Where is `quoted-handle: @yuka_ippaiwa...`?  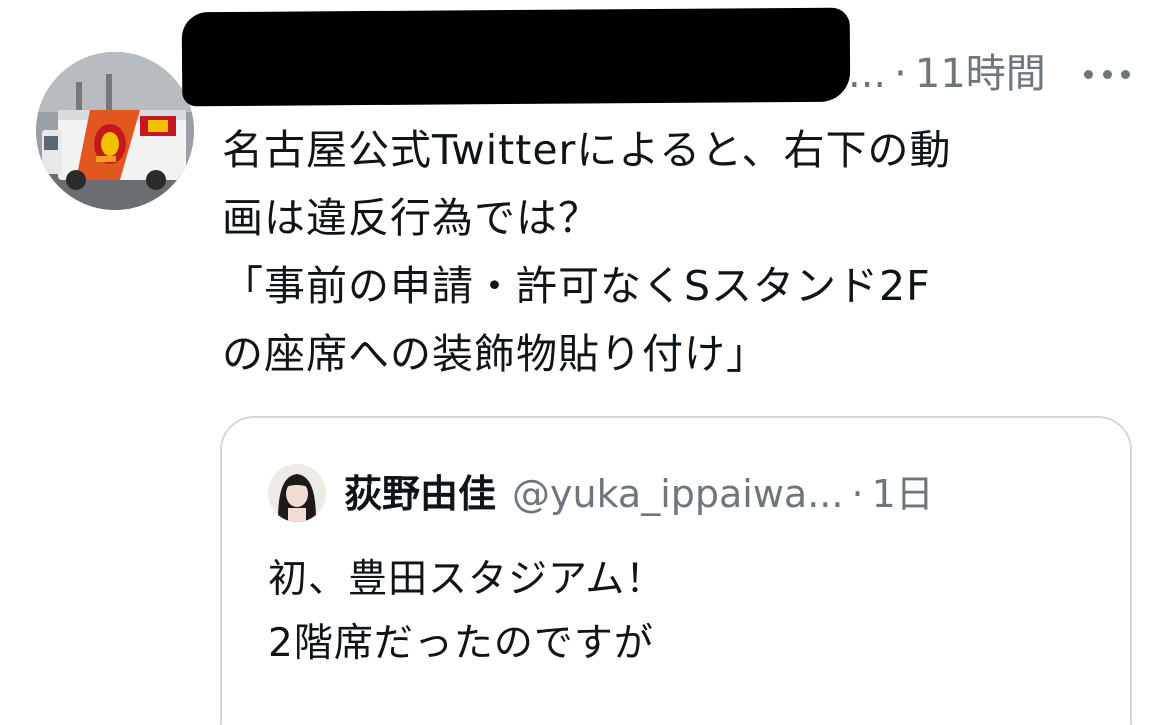
quoted-handle: @yuka_ippaiwa... is located at coordinates (677, 494).